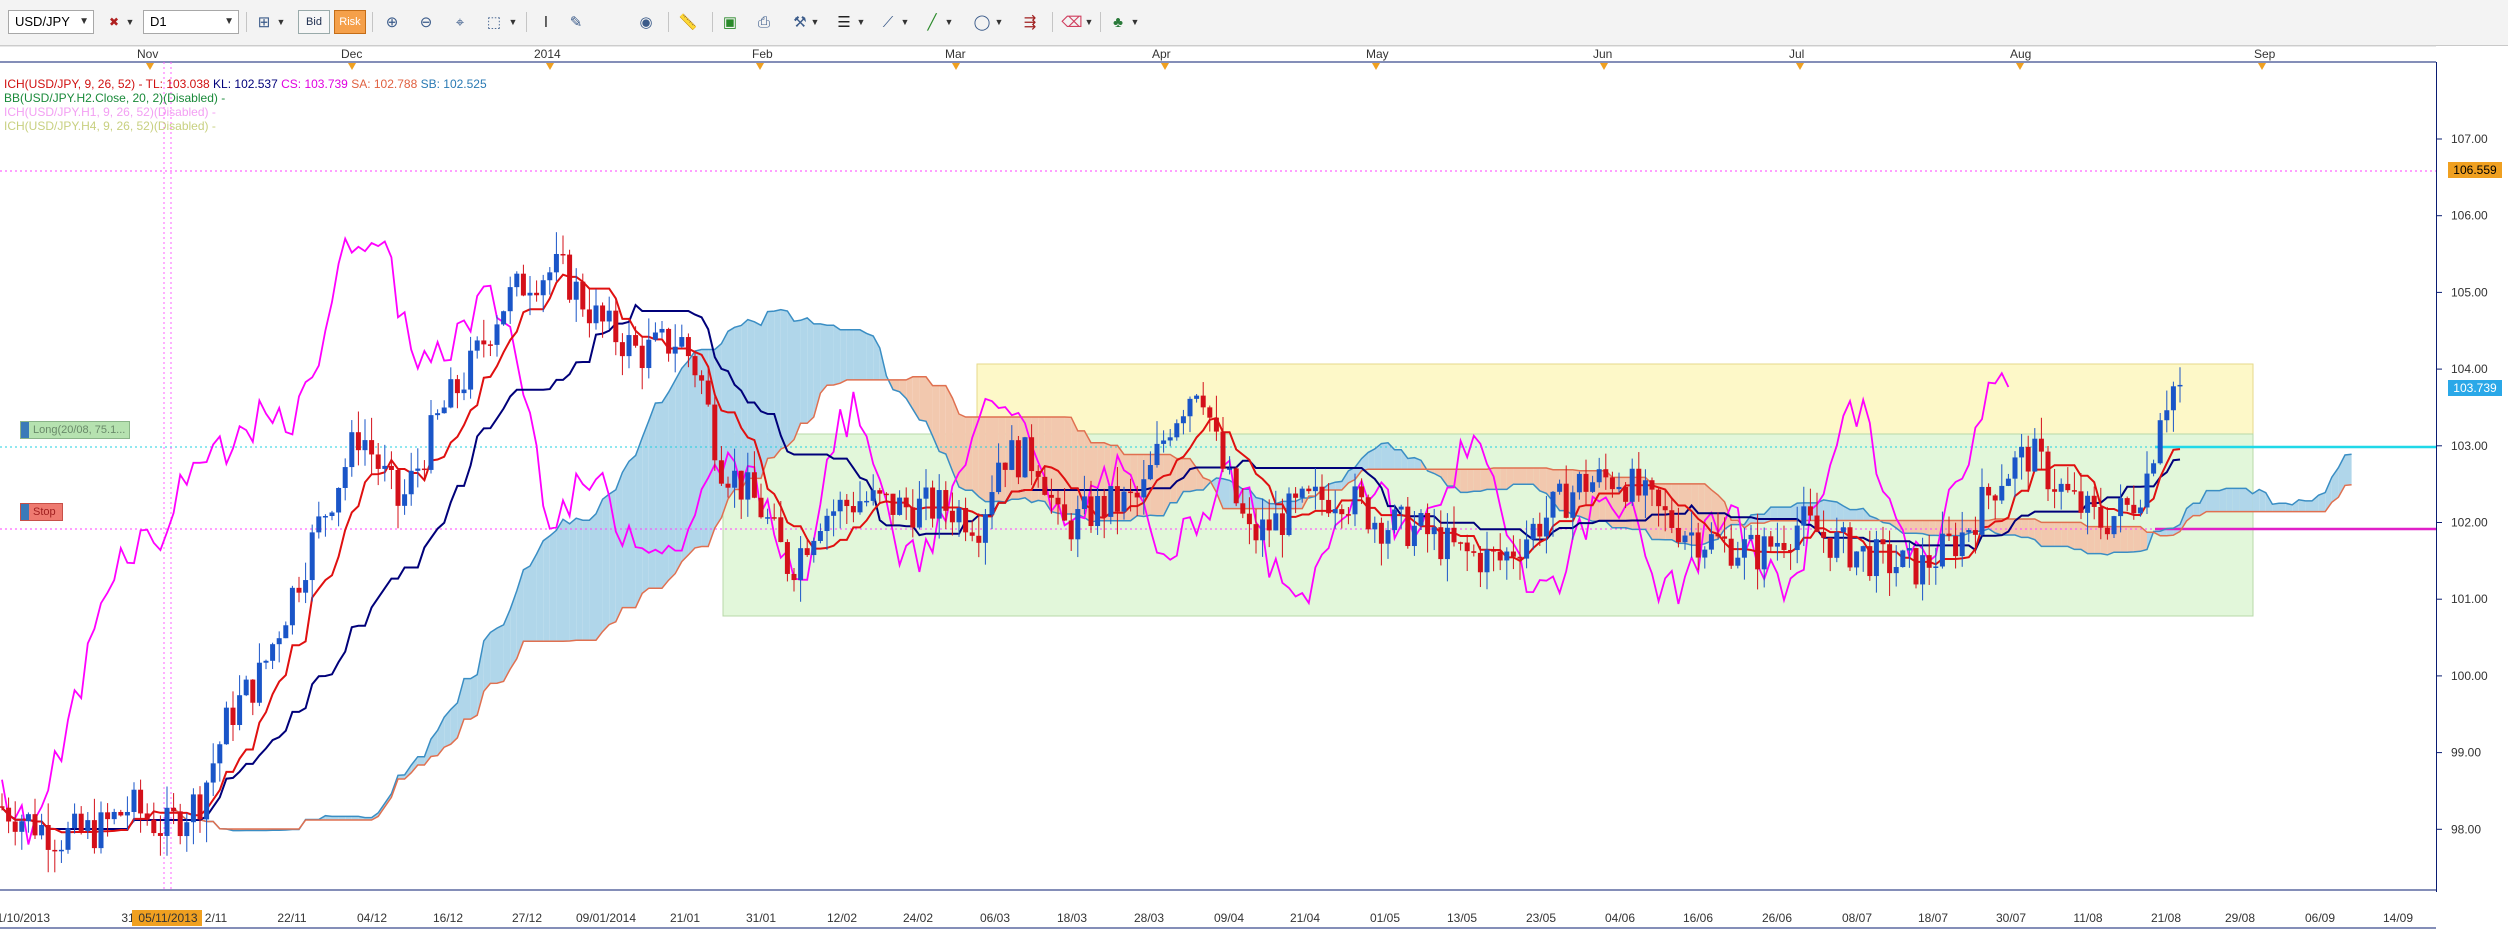  I want to click on bottom-axis-label: 31/01, so click(761, 918).